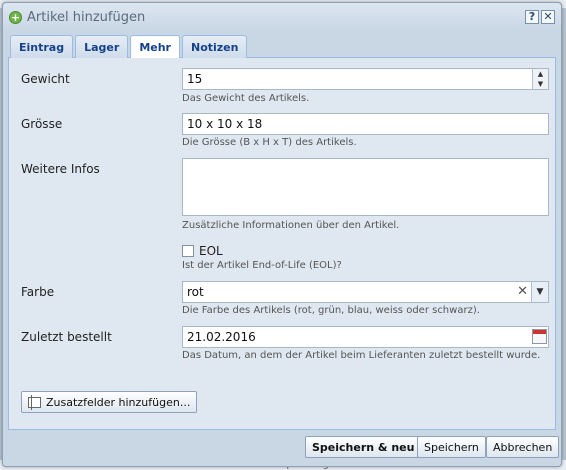 The image size is (566, 470). I want to click on last-ordered-value: 21.02.2016, so click(221, 337).